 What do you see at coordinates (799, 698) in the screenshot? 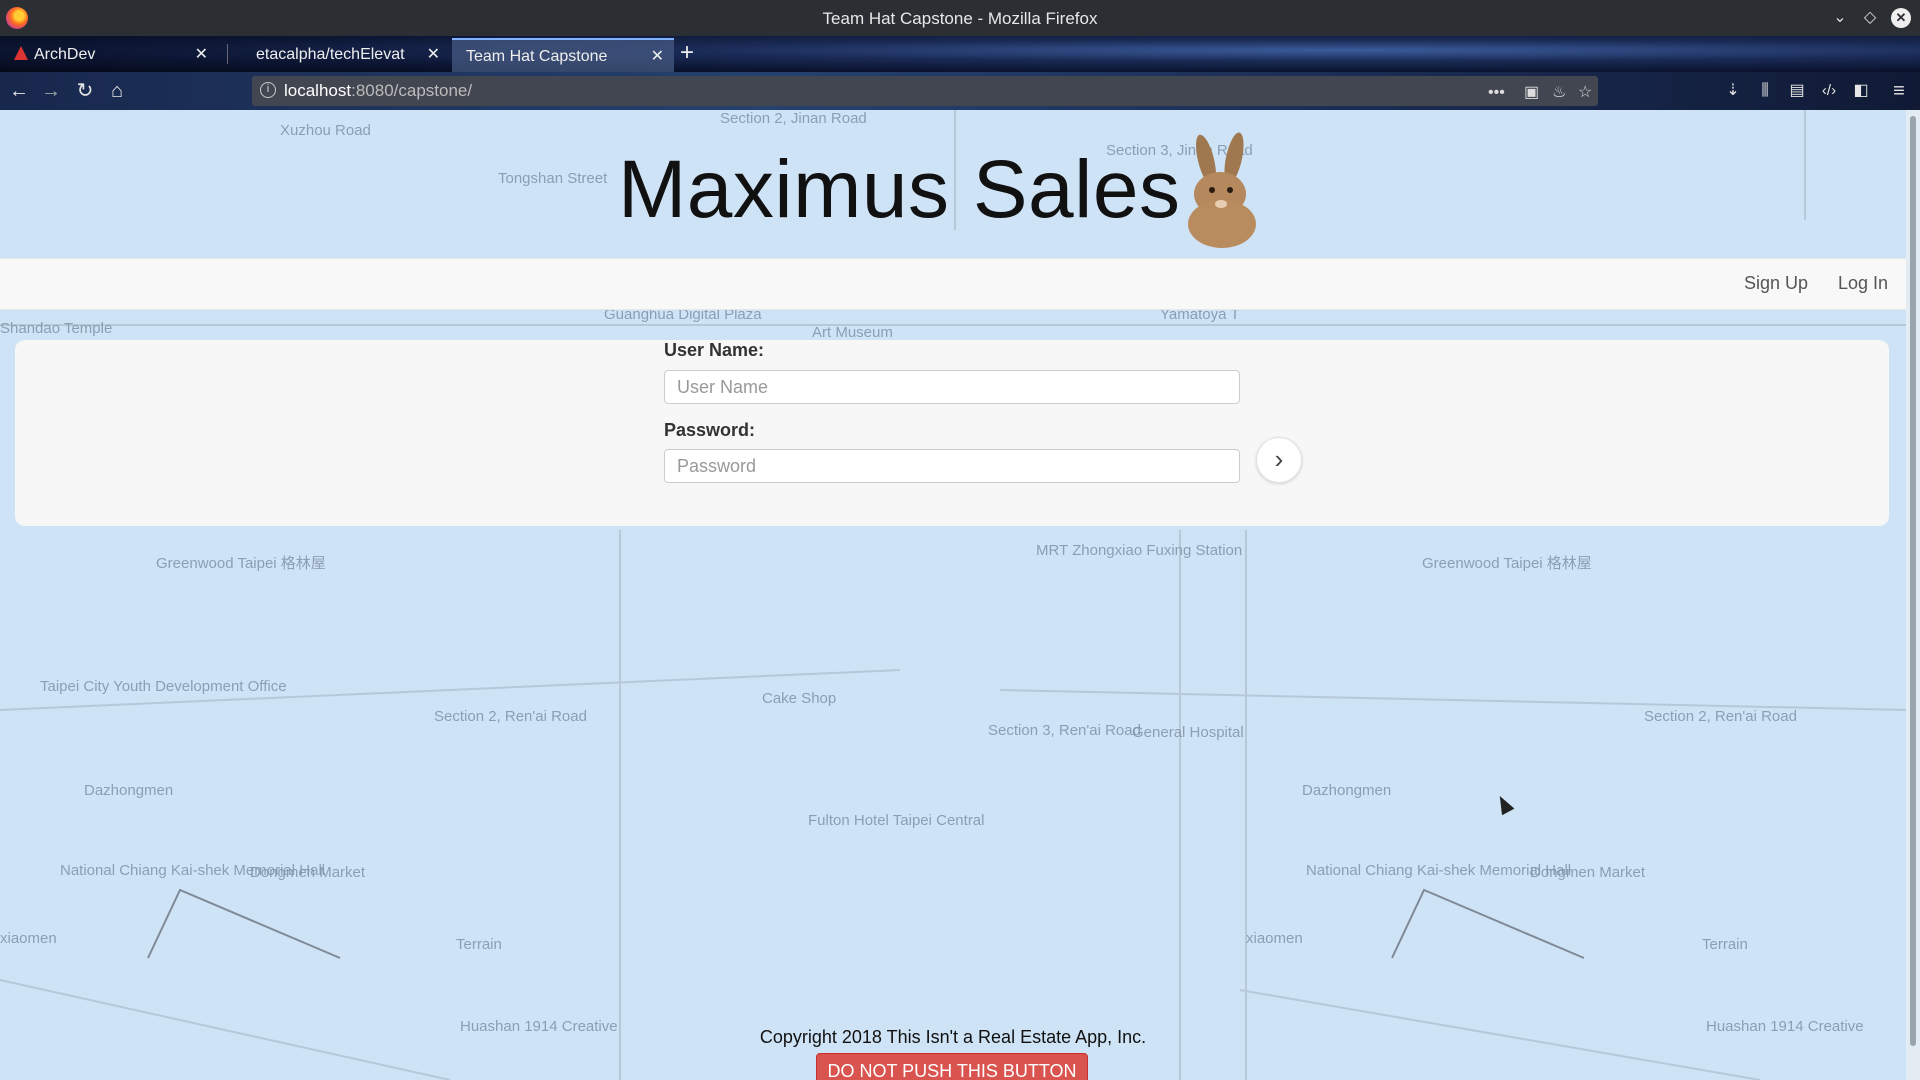
I see `map-label: Cake Shop` at bounding box center [799, 698].